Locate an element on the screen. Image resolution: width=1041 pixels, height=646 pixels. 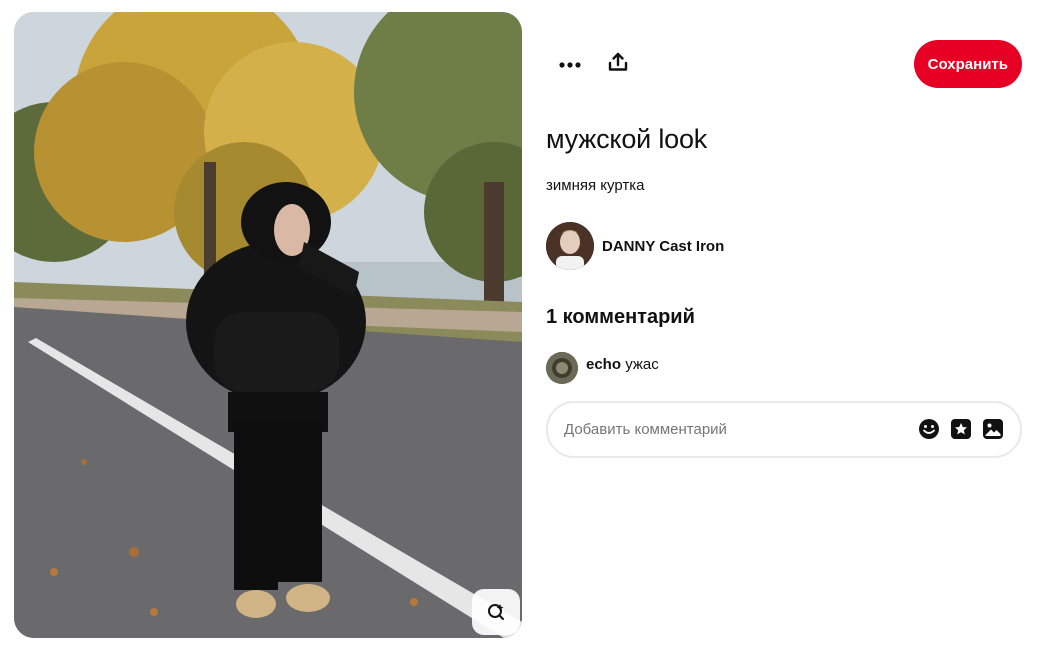
pin-description: зимняя куртка is located at coordinates (595, 185).